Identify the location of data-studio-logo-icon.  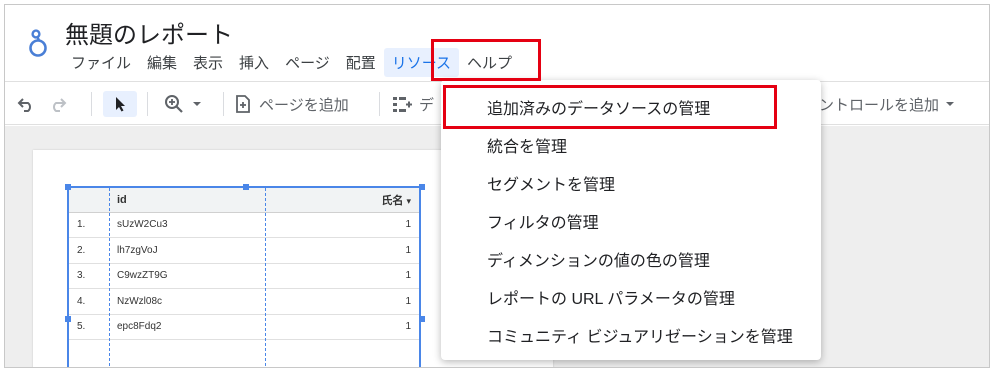
(38, 43).